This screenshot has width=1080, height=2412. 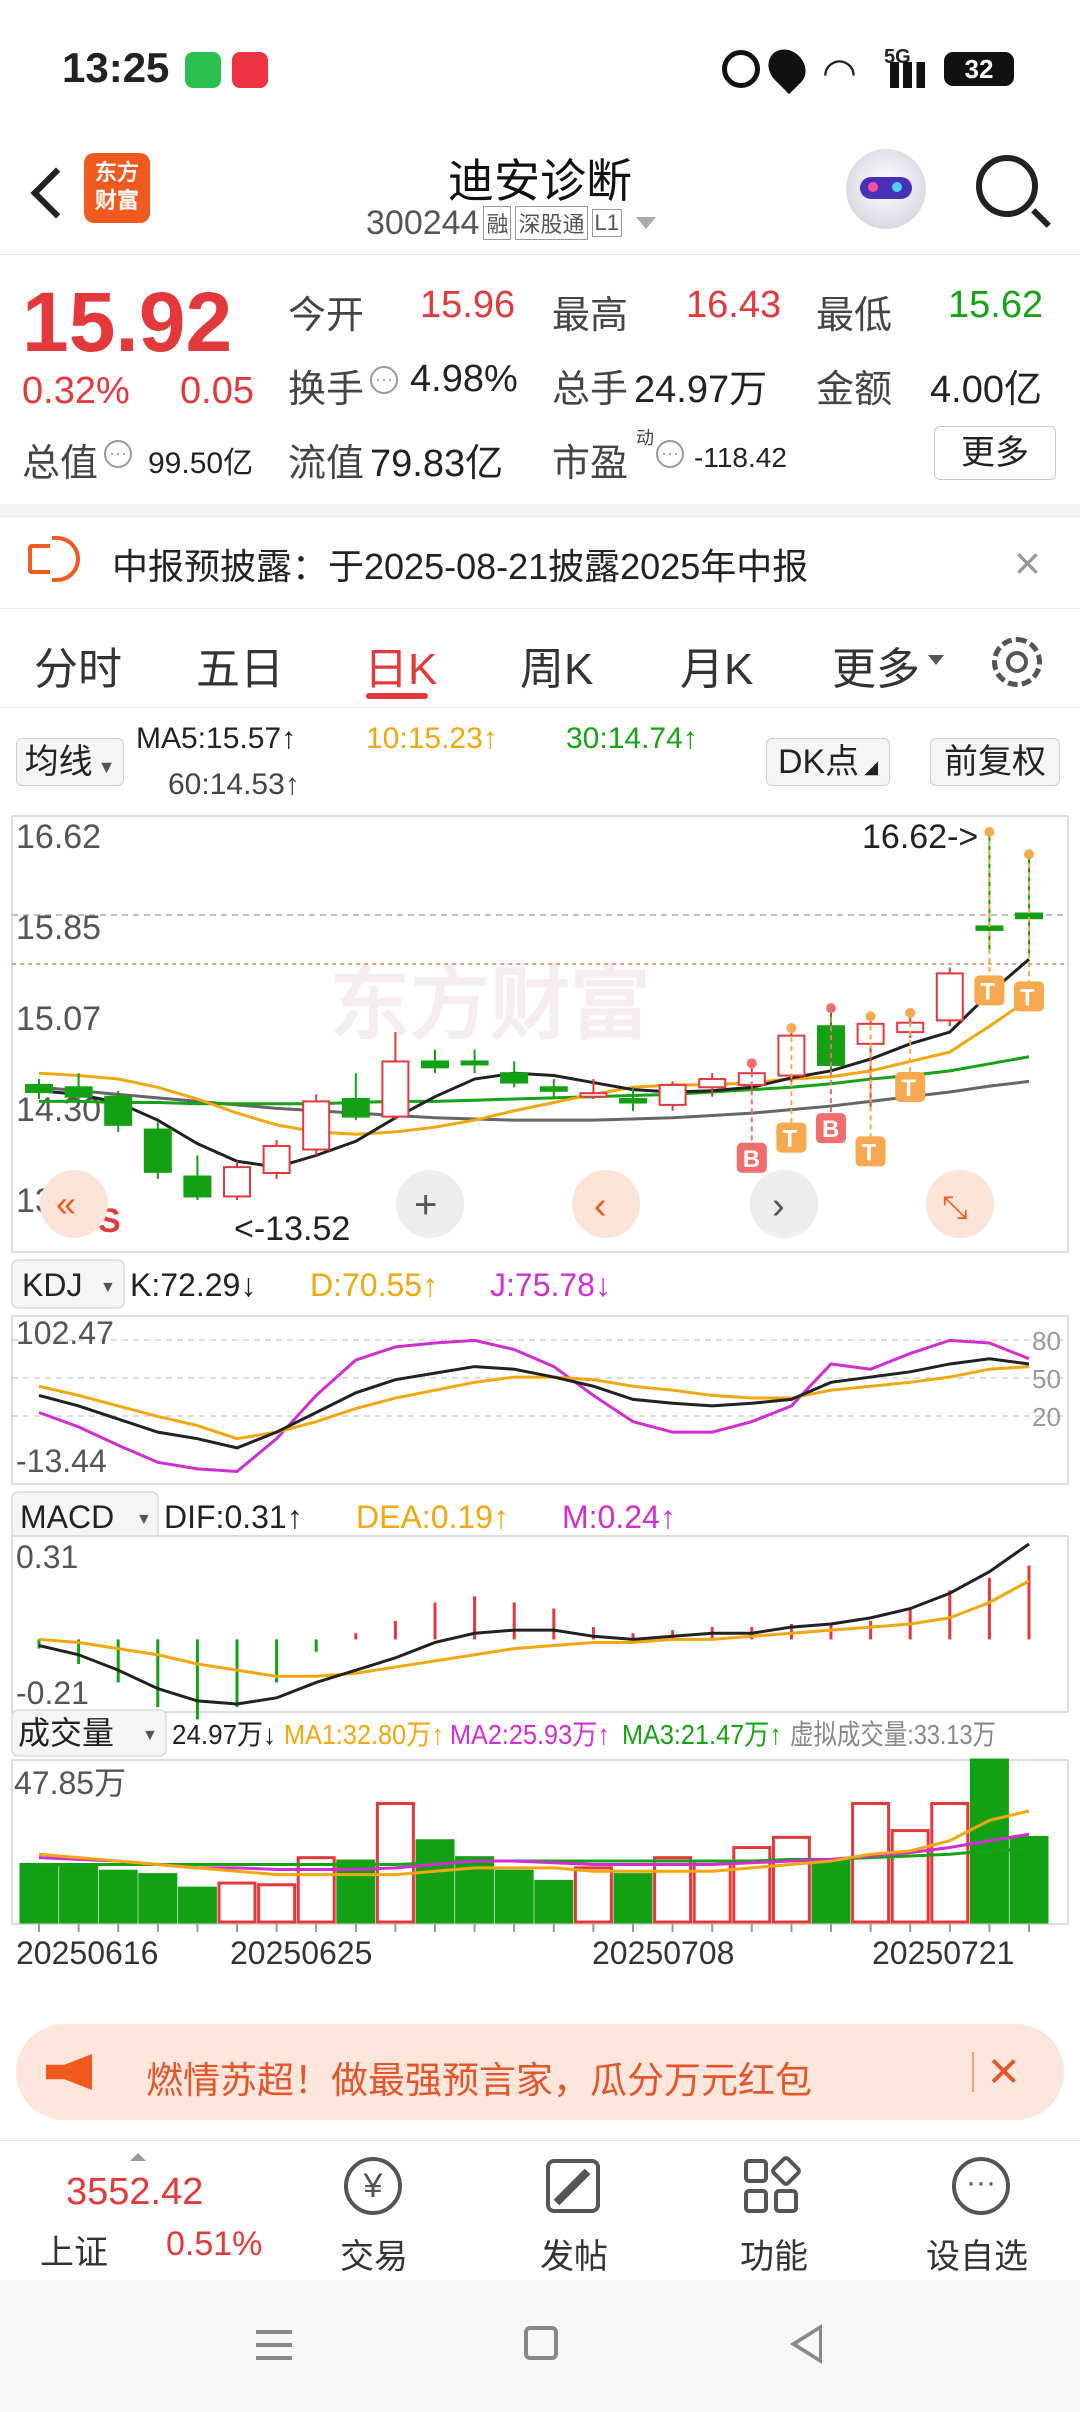 I want to click on wifi-icon: ◠, so click(x=839, y=73).